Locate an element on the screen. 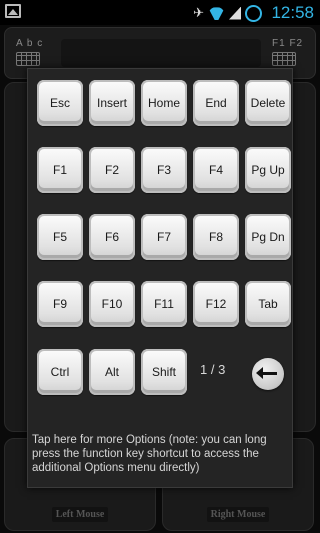 The width and height of the screenshot is (320, 533). key-ctrl: Ctrl is located at coordinates (60, 372).